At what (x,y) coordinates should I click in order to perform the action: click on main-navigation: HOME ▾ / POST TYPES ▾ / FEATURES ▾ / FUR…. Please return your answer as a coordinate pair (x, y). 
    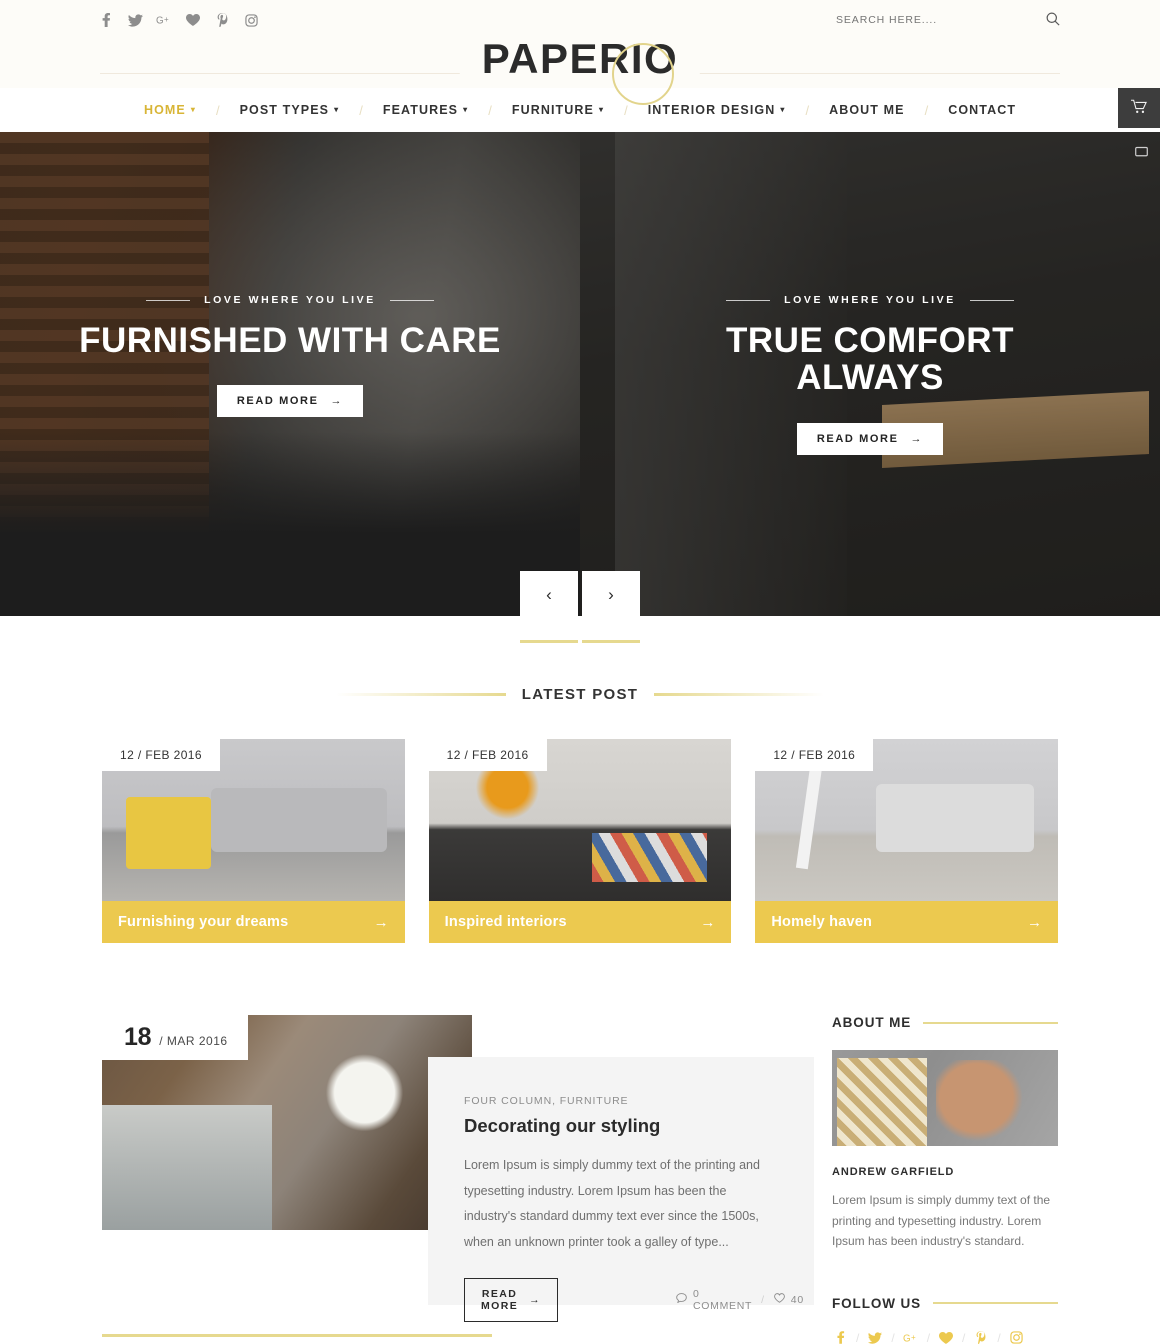
    Looking at the image, I should click on (580, 110).